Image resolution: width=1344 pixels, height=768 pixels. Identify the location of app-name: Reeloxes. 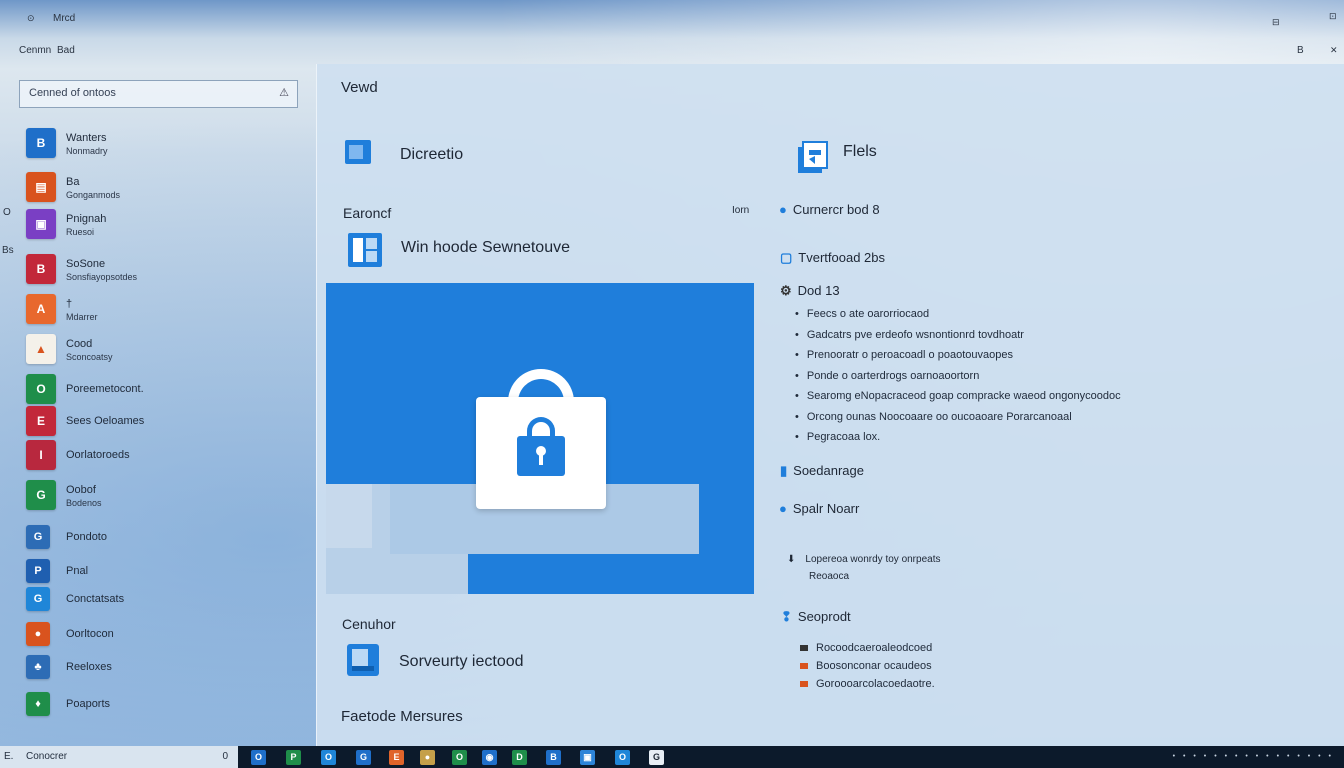
(89, 667).